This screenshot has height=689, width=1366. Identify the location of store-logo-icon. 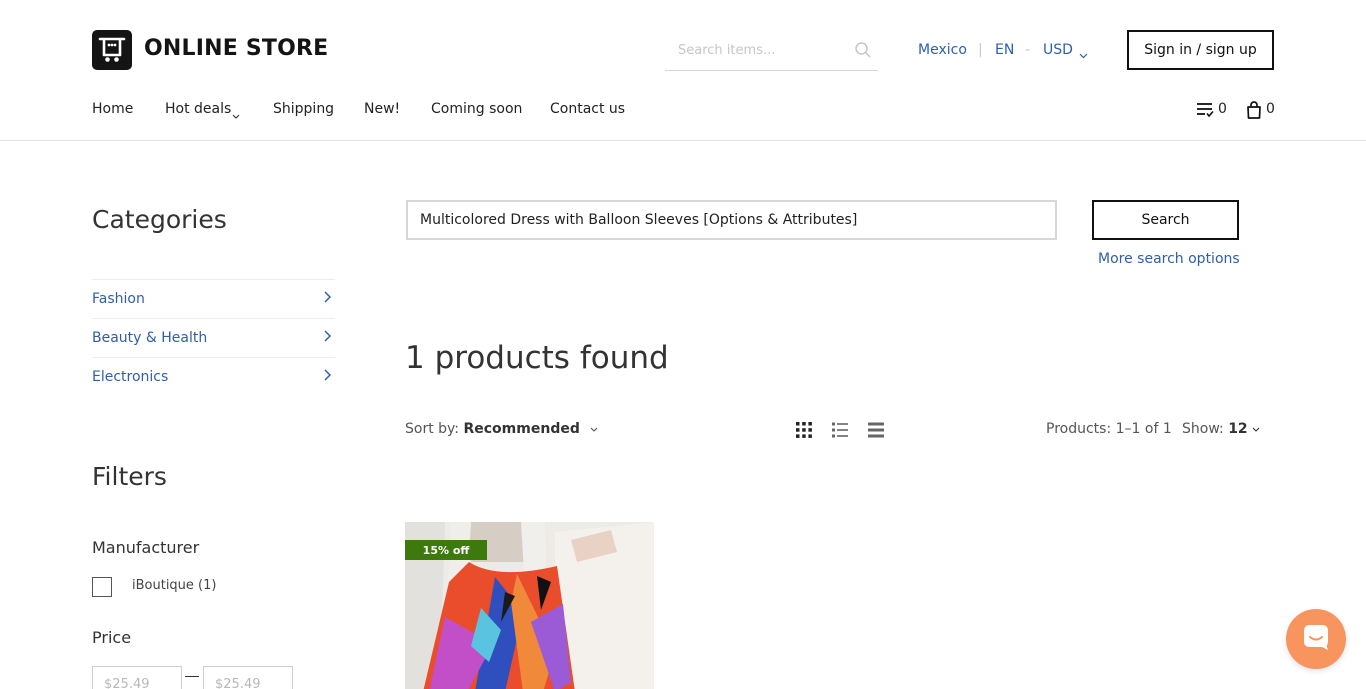
(112, 50).